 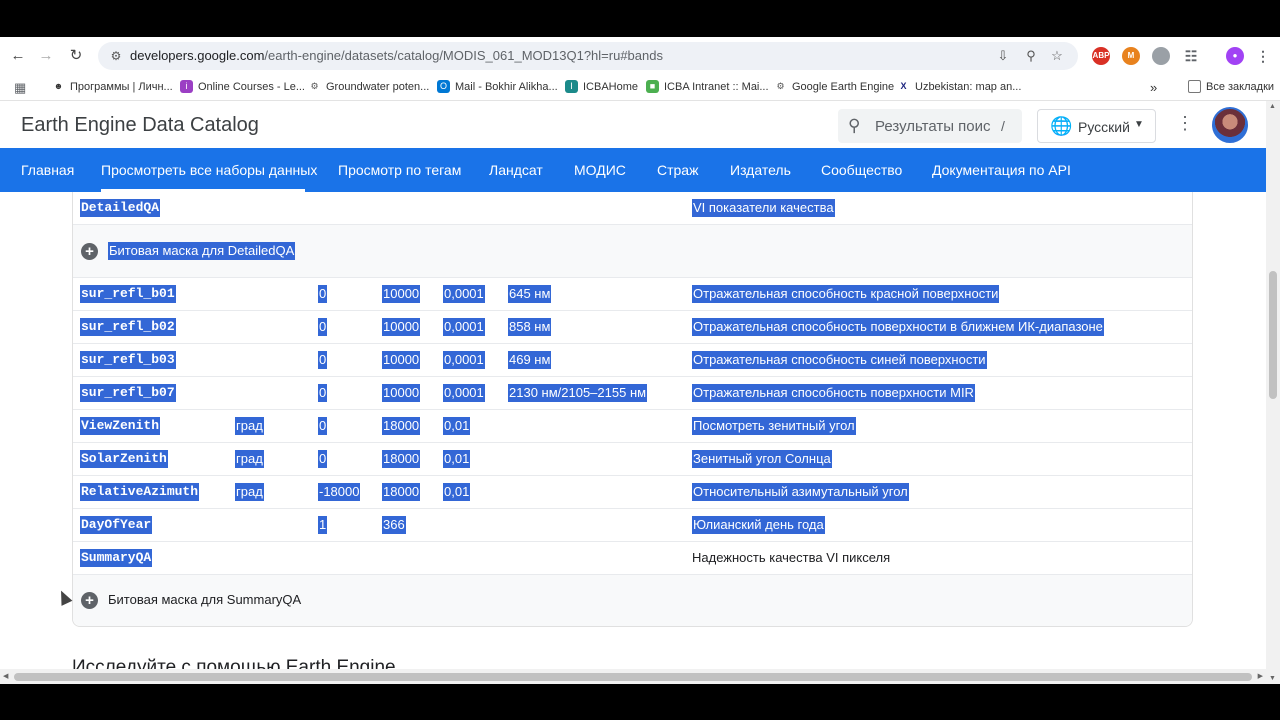 I want to click on band-description: VI показатели качества, so click(x=763, y=208).